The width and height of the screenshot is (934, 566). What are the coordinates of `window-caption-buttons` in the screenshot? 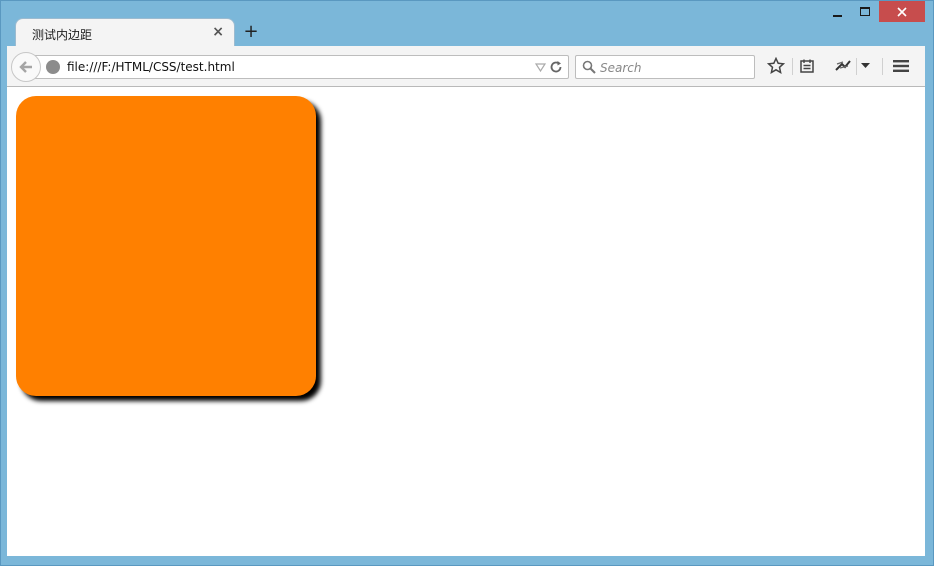 It's located at (874, 11).